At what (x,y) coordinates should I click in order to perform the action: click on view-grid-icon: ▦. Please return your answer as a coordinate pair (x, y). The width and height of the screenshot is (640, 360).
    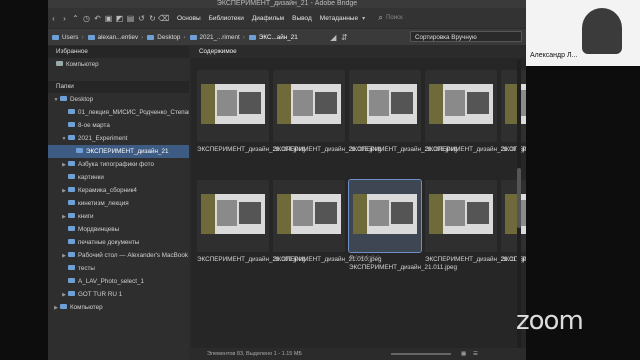
    Looking at the image, I should click on (463, 354).